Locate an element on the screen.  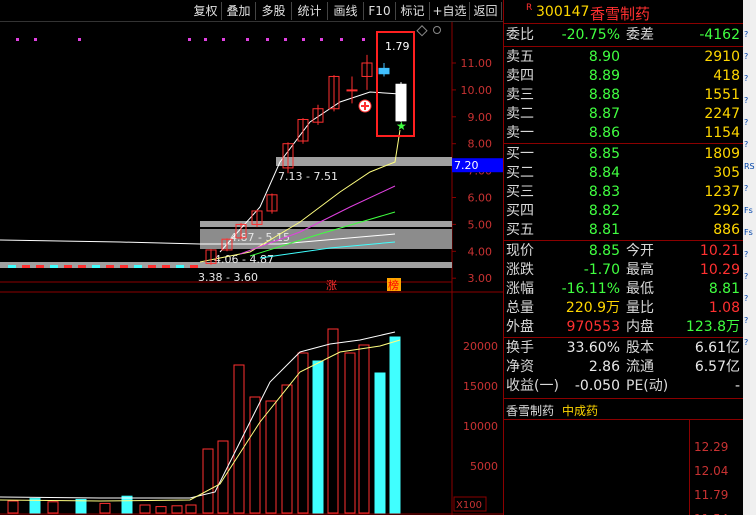
mini-tab-sector: 中成药 is located at coordinates (580, 410).